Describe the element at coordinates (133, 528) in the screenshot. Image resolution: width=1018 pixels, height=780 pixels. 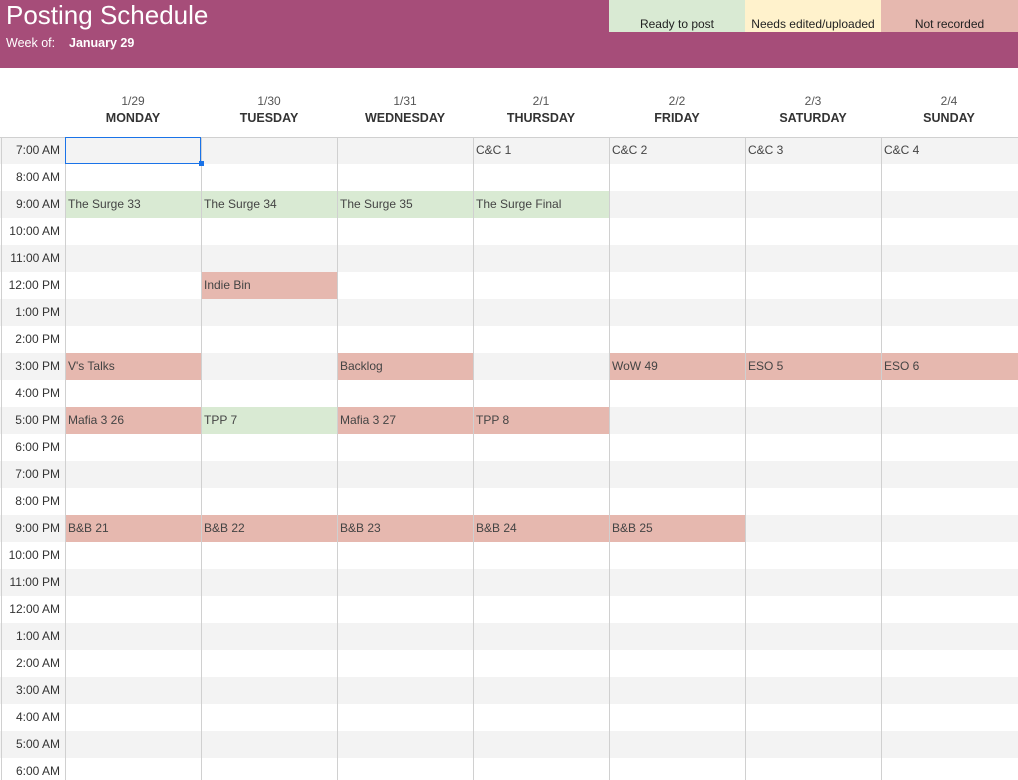
I see `schedule-entry: B&B 21` at that location.